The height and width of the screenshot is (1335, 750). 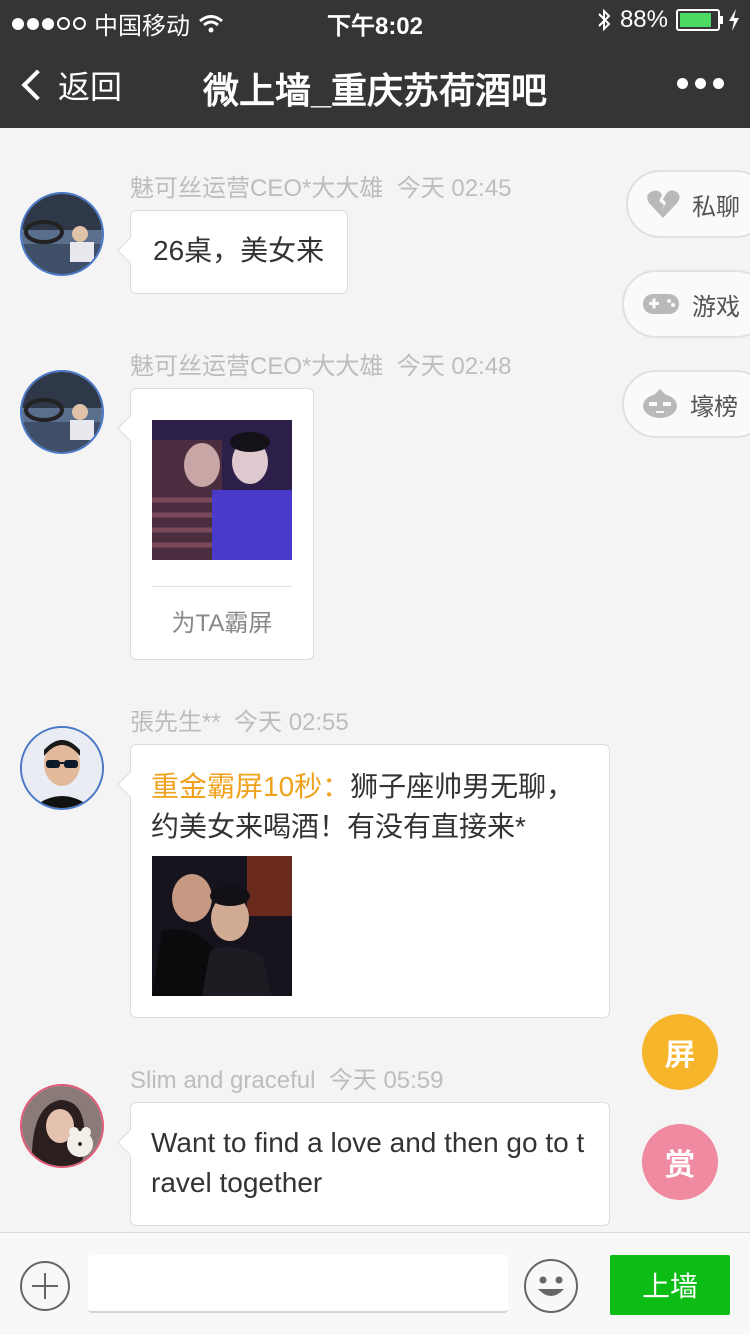 What do you see at coordinates (551, 1286) in the screenshot?
I see `emoji-icon` at bounding box center [551, 1286].